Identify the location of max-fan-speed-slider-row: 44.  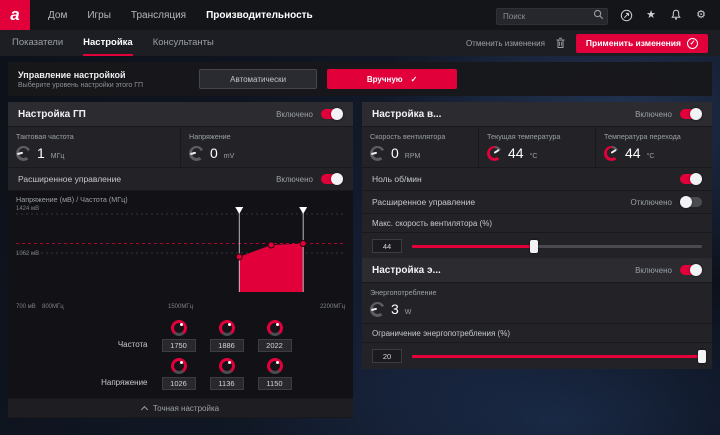
(537, 246).